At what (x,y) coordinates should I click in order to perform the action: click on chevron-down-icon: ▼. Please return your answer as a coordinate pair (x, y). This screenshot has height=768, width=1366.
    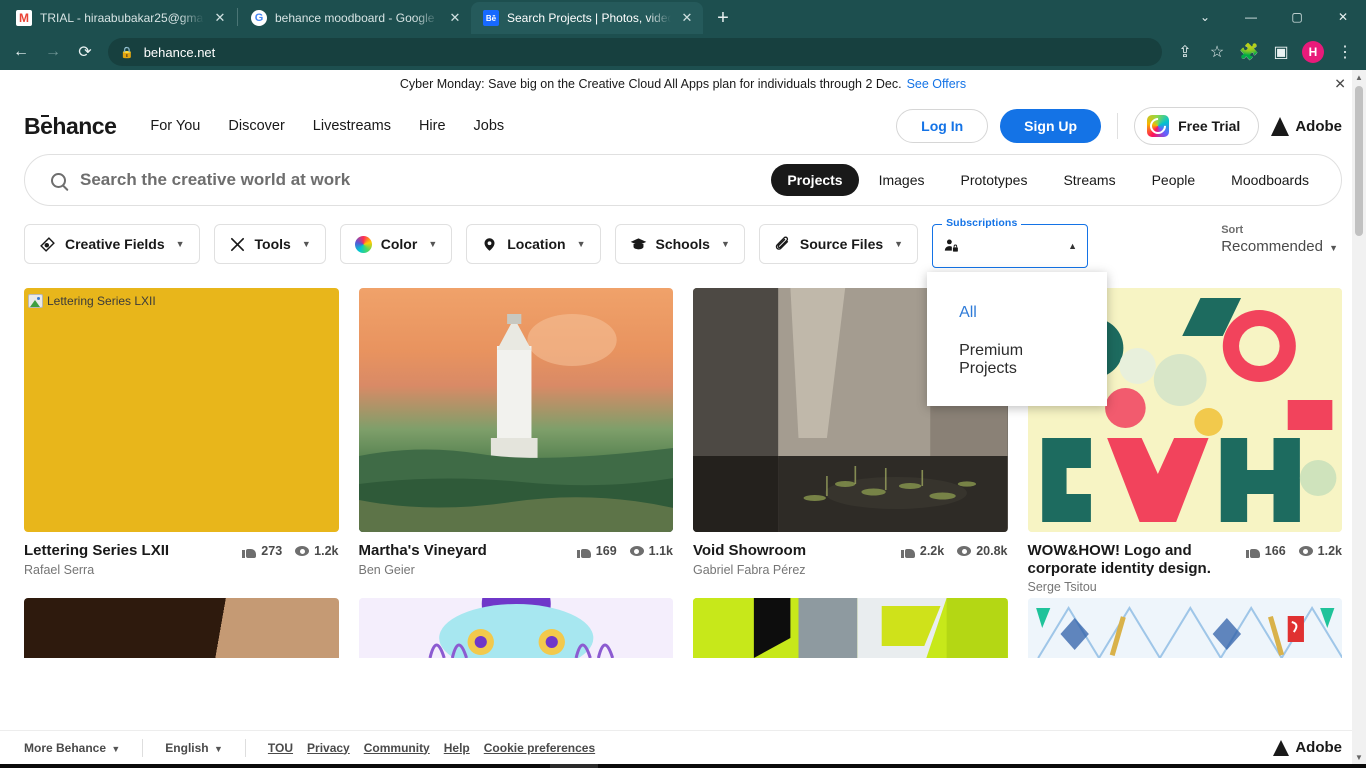
    Looking at the image, I should click on (218, 748).